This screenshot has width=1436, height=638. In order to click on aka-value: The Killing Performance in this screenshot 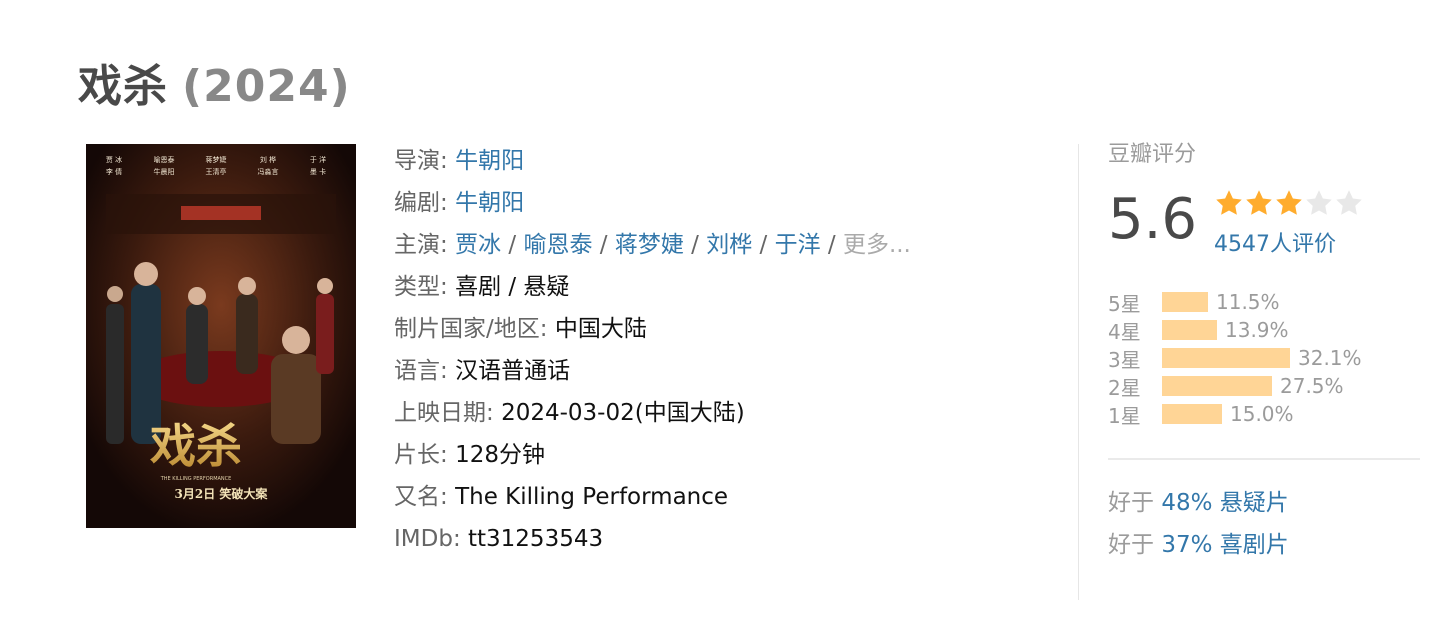, I will do `click(592, 497)`.